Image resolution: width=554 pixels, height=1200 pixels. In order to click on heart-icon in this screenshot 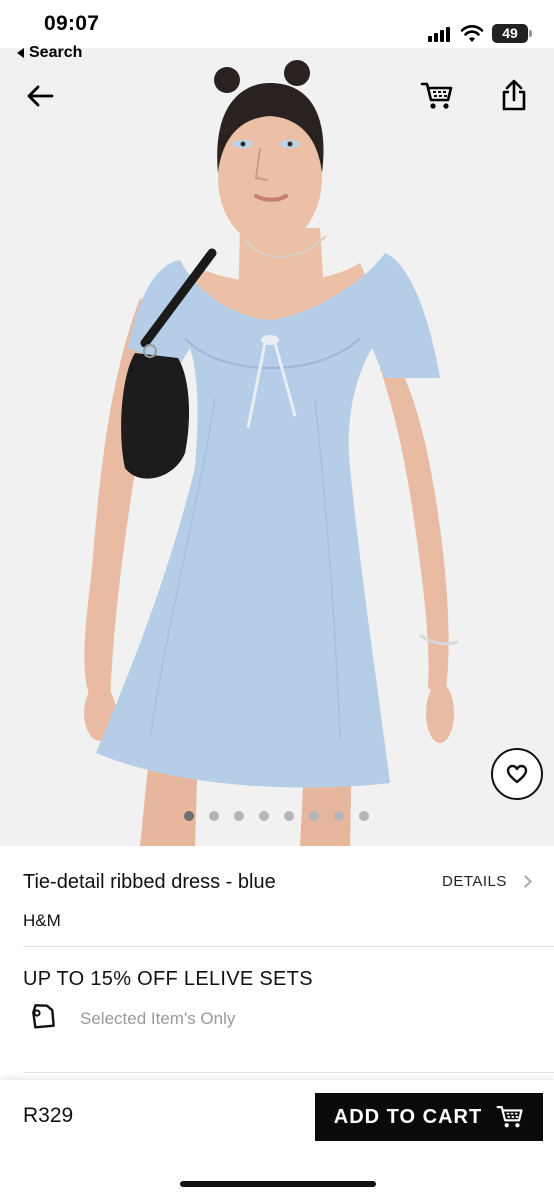, I will do `click(517, 774)`.